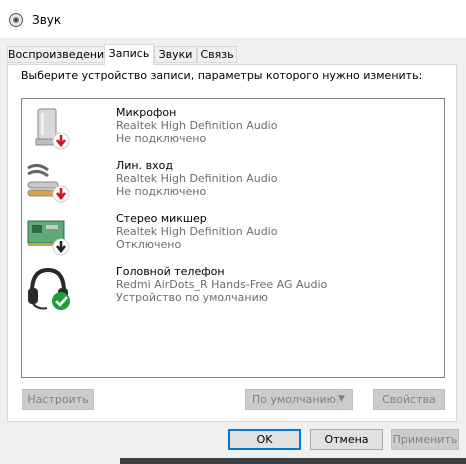 The width and height of the screenshot is (466, 464). I want to click on set-default-label: По умолчанию, so click(294, 399).